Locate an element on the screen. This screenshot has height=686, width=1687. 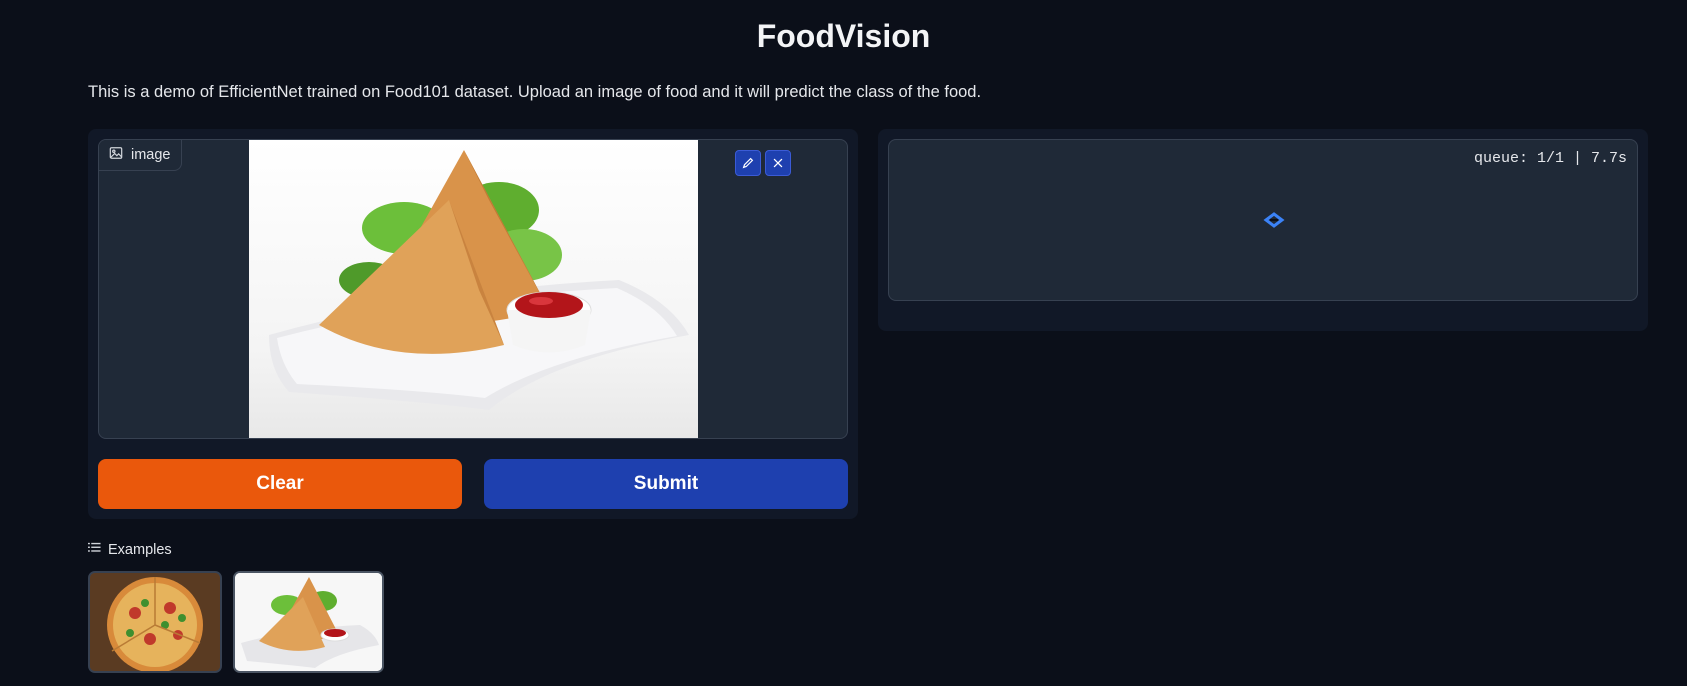
examples-header: Examples is located at coordinates (130, 549).